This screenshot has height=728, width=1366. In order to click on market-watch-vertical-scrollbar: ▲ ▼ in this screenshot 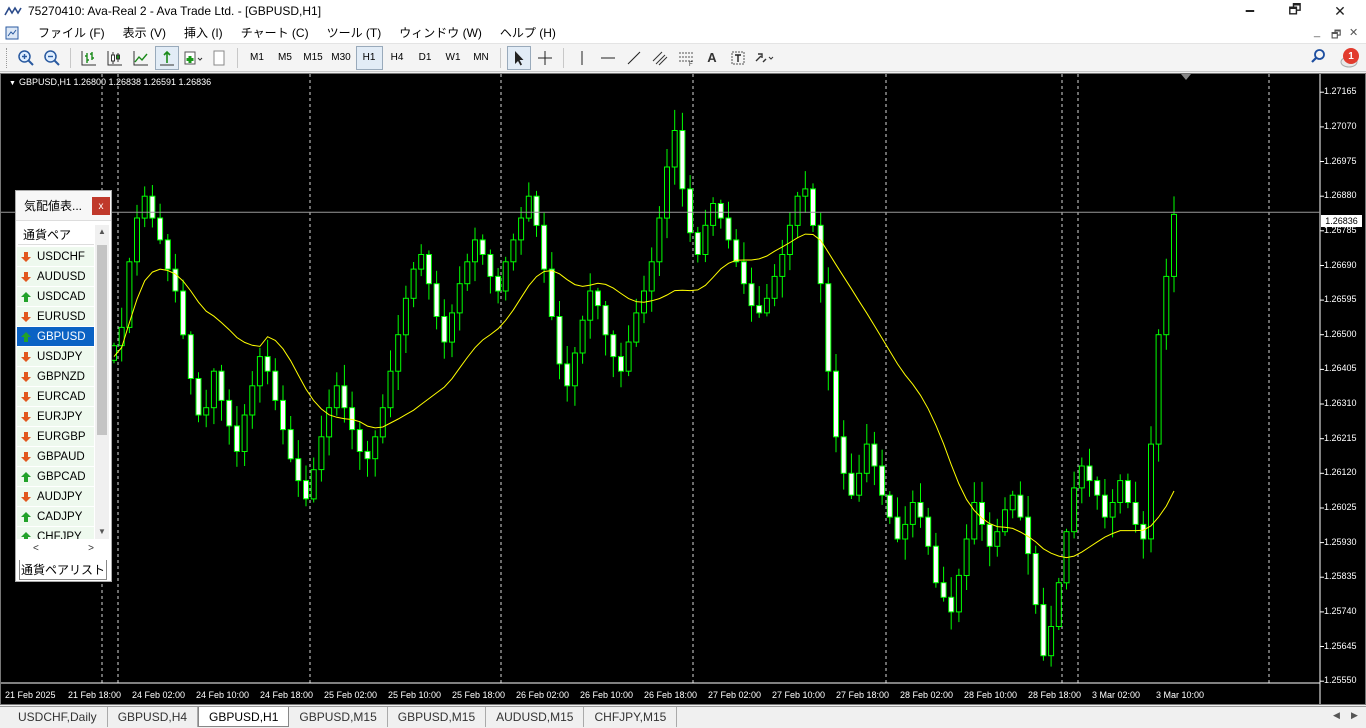, I will do `click(102, 382)`.